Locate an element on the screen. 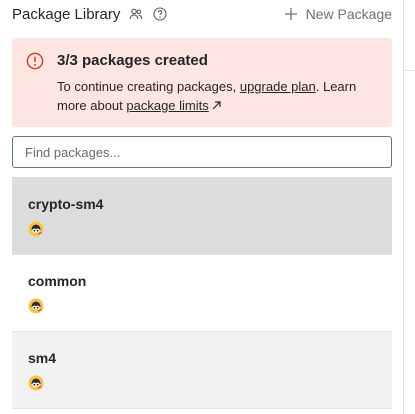 The height and width of the screenshot is (414, 415). search-input is located at coordinates (202, 152).